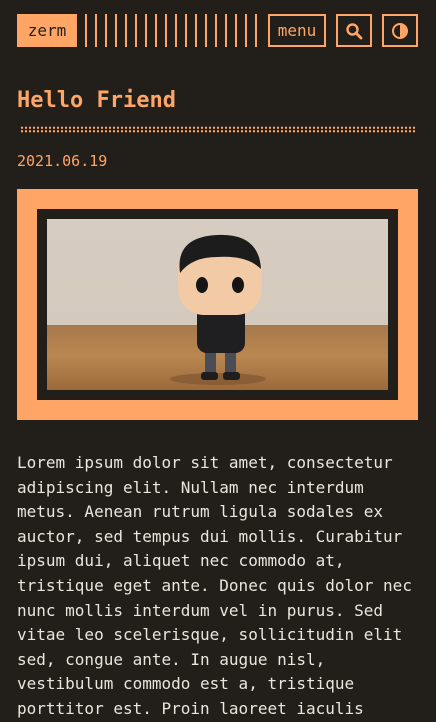  What do you see at coordinates (62, 161) in the screenshot?
I see `post-date: 2021.06.19` at bounding box center [62, 161].